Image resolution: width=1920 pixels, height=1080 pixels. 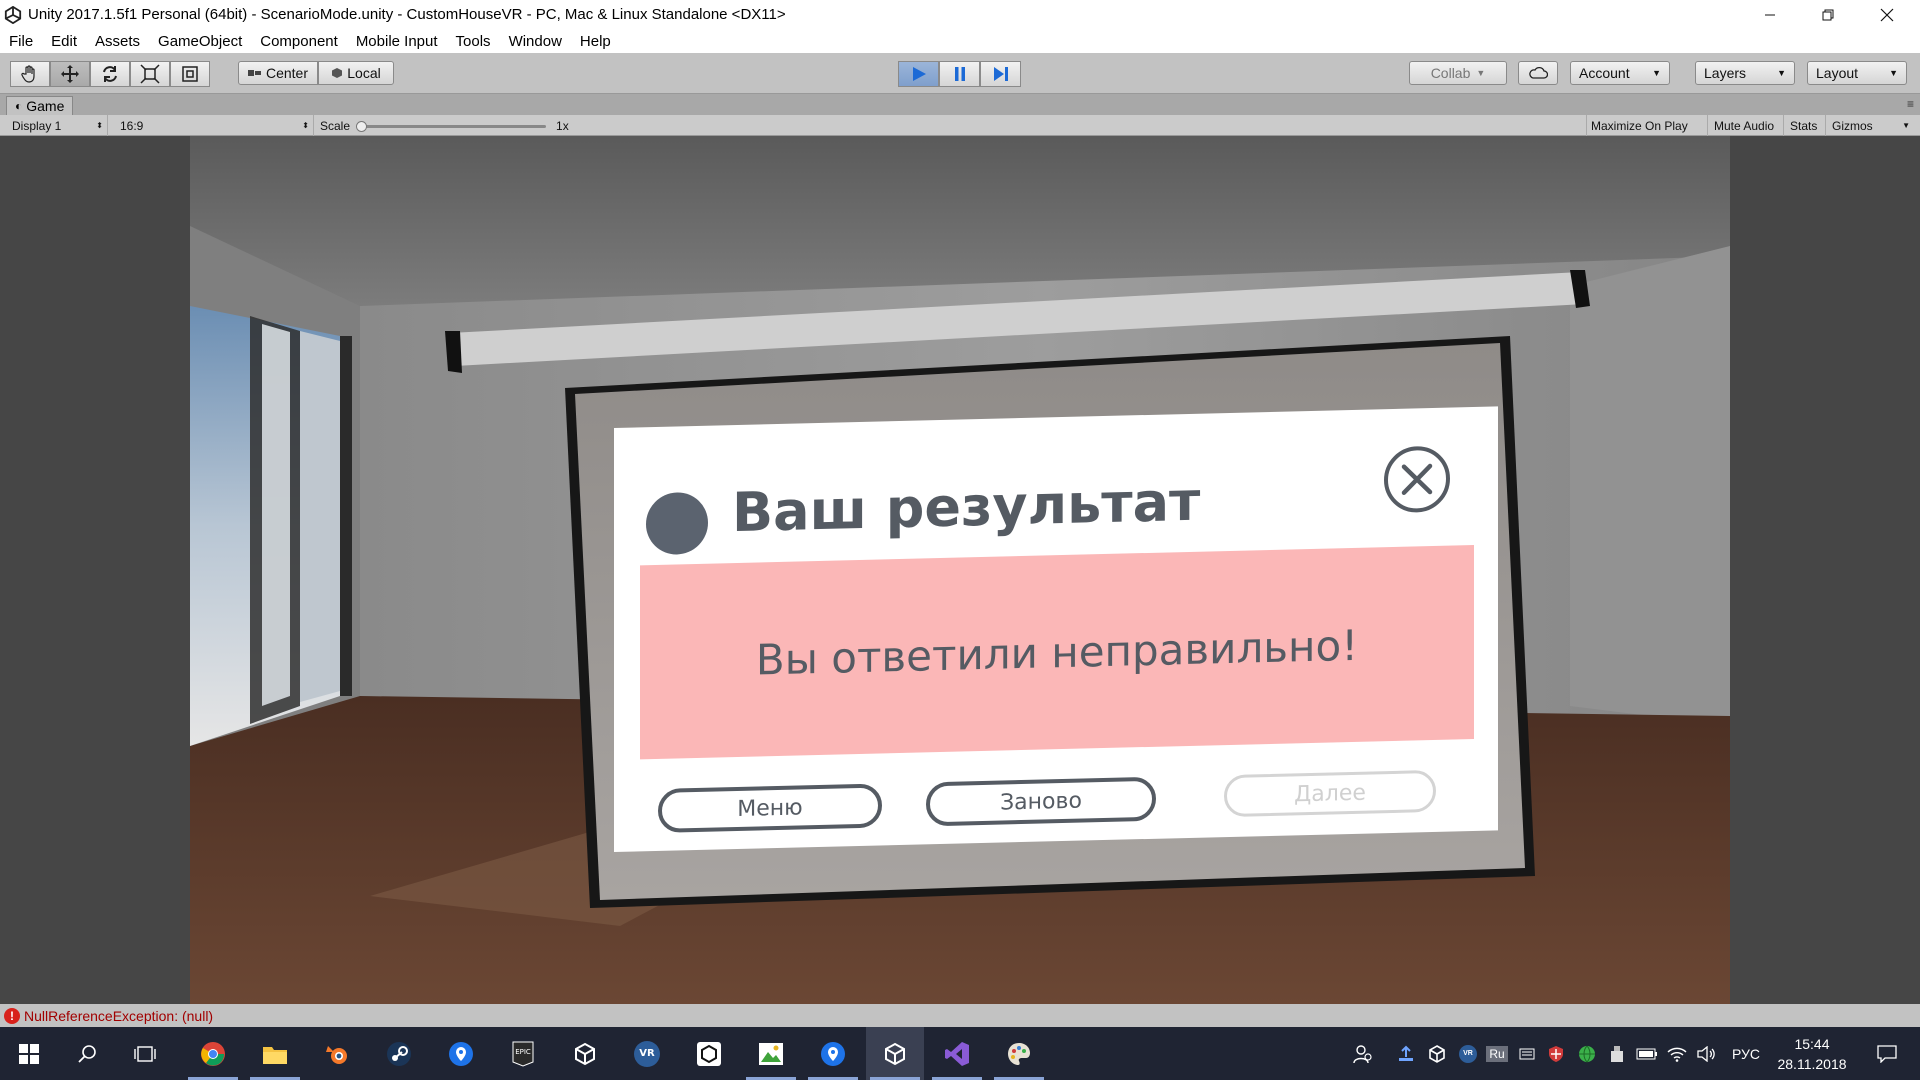 I want to click on menu-assets: Assets, so click(x=117, y=41).